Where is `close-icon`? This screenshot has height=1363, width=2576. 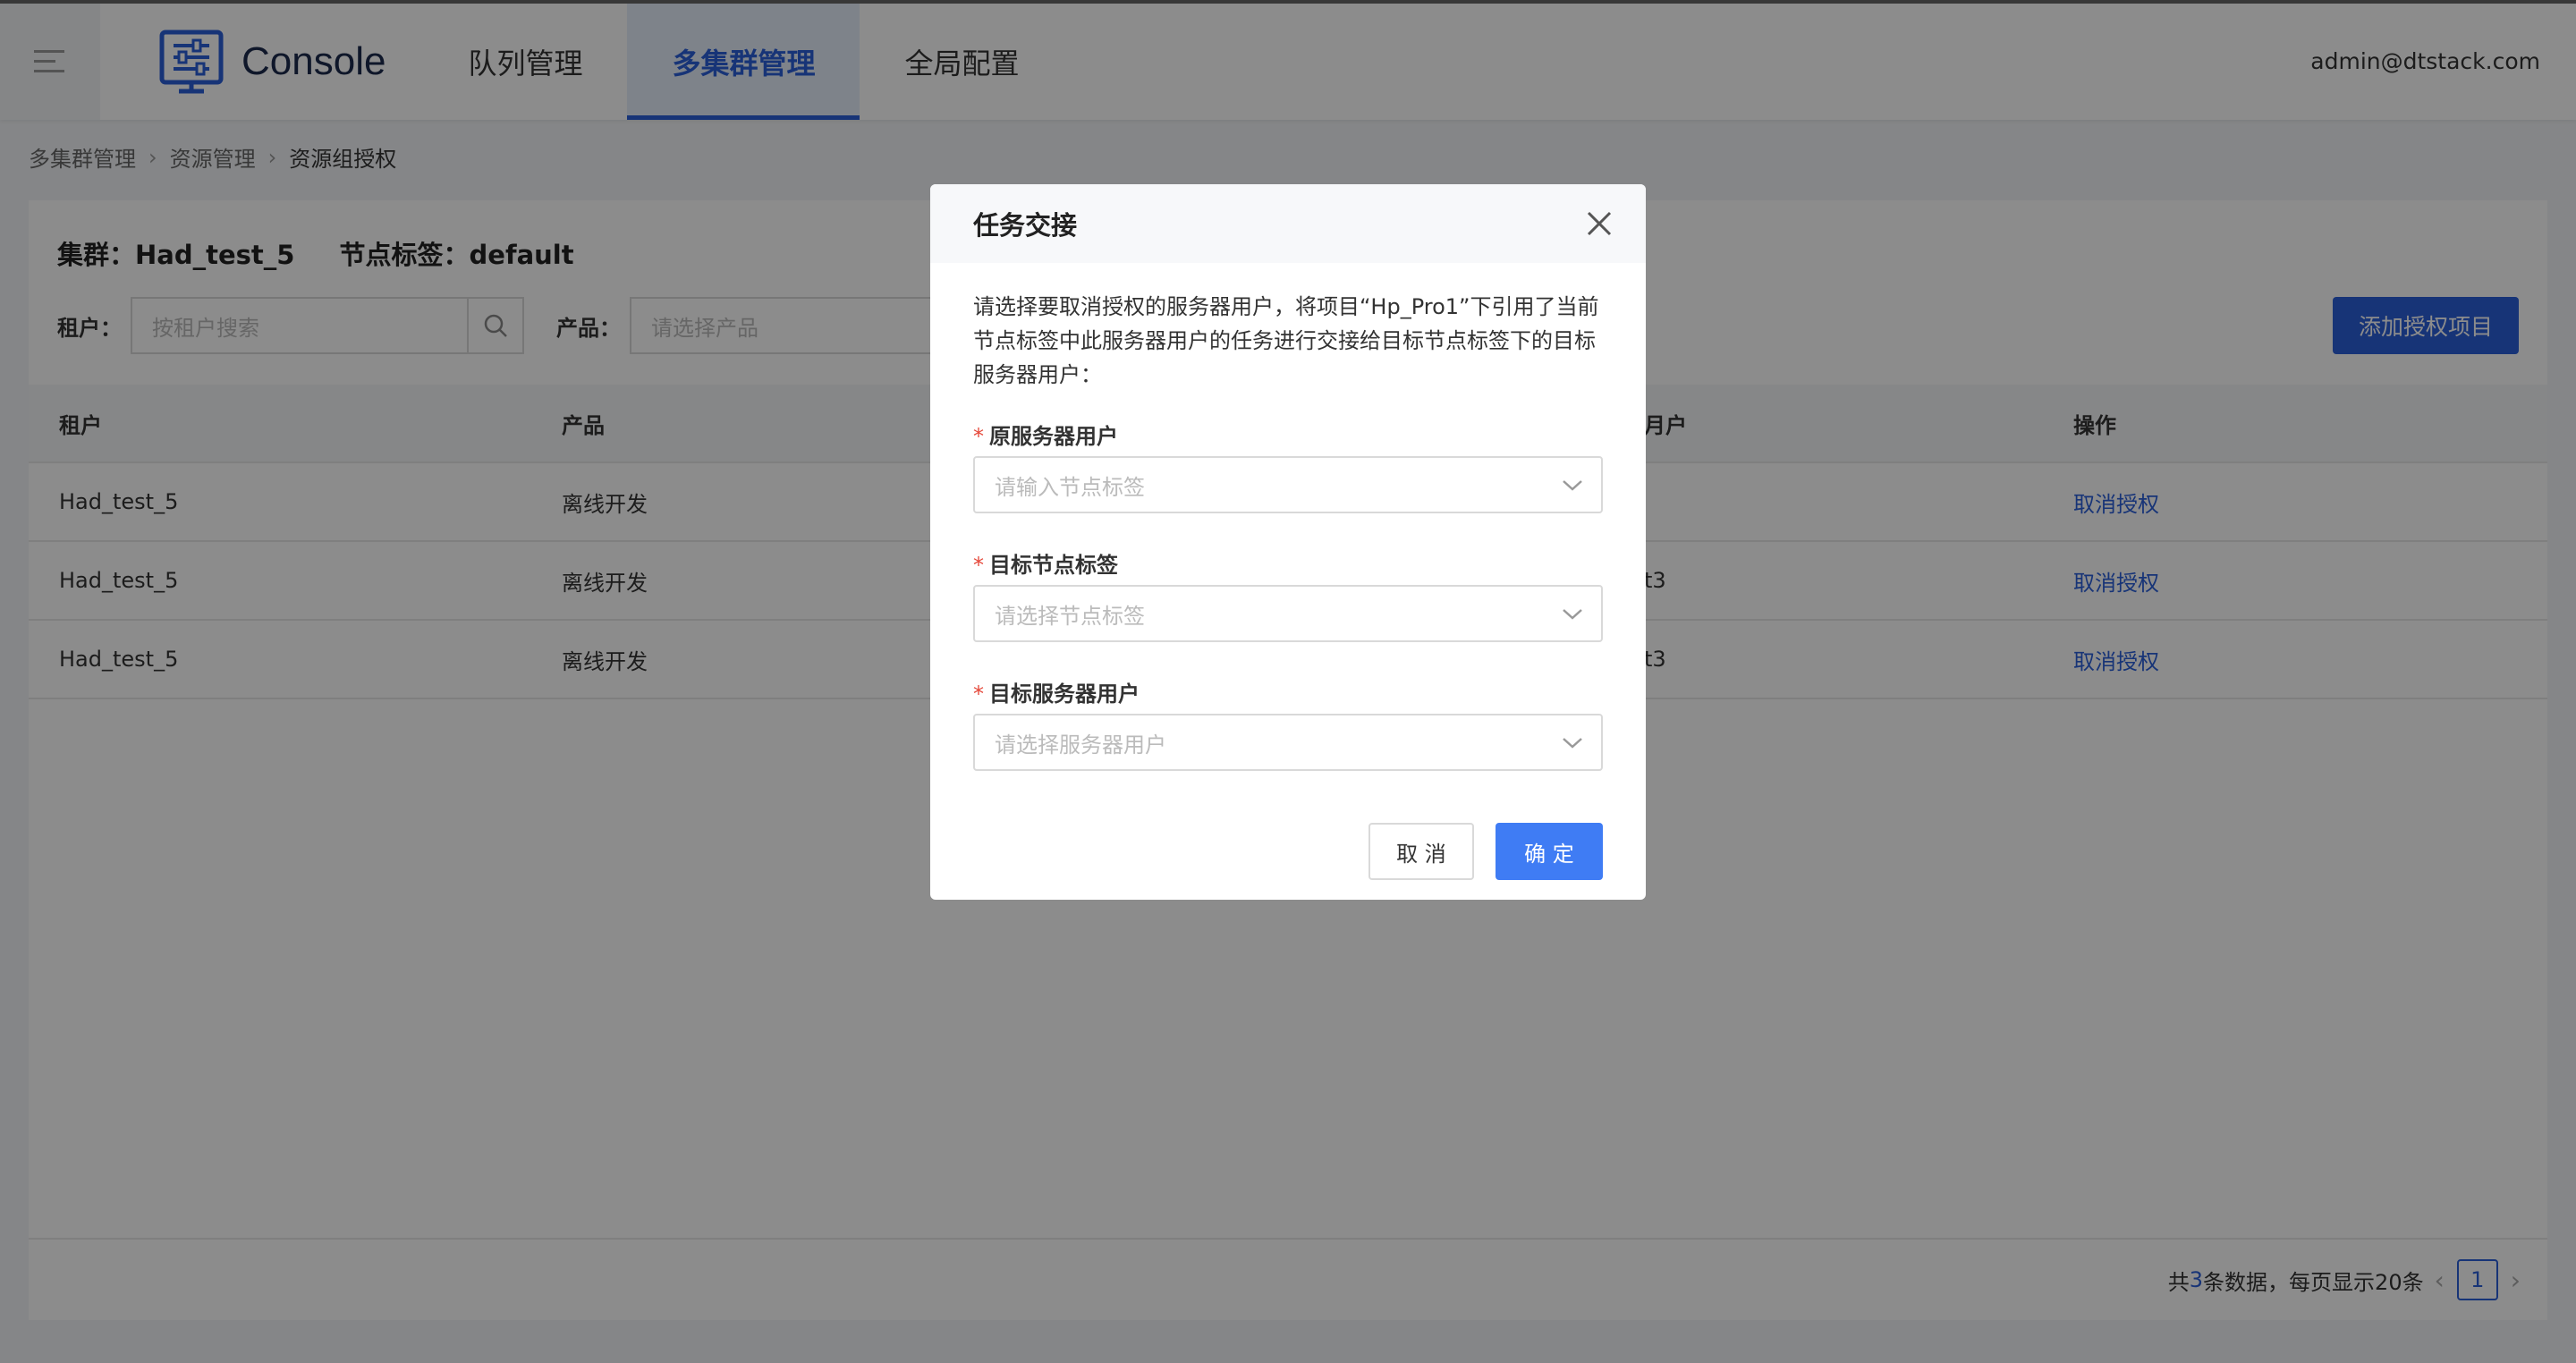
close-icon is located at coordinates (1599, 223).